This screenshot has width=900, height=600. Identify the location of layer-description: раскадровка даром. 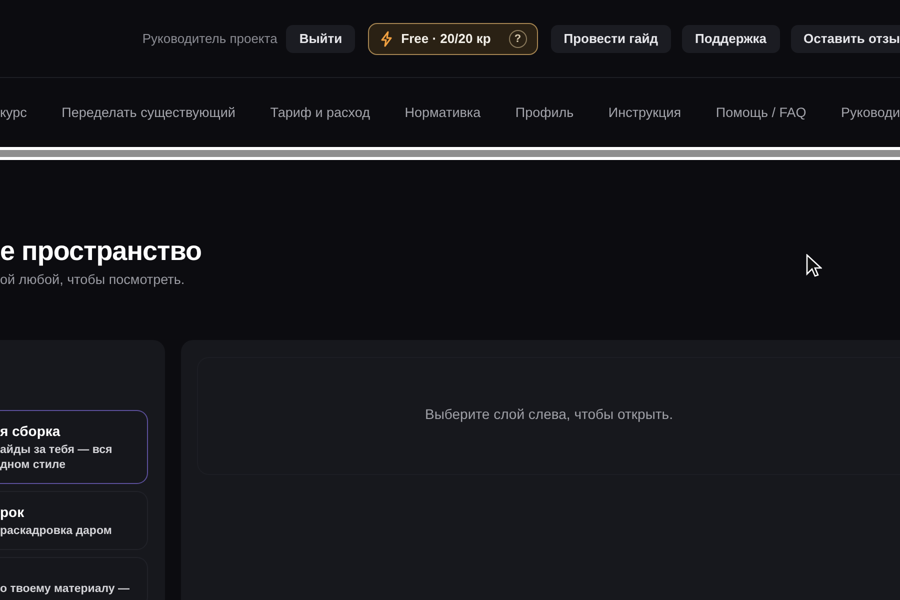
(56, 531).